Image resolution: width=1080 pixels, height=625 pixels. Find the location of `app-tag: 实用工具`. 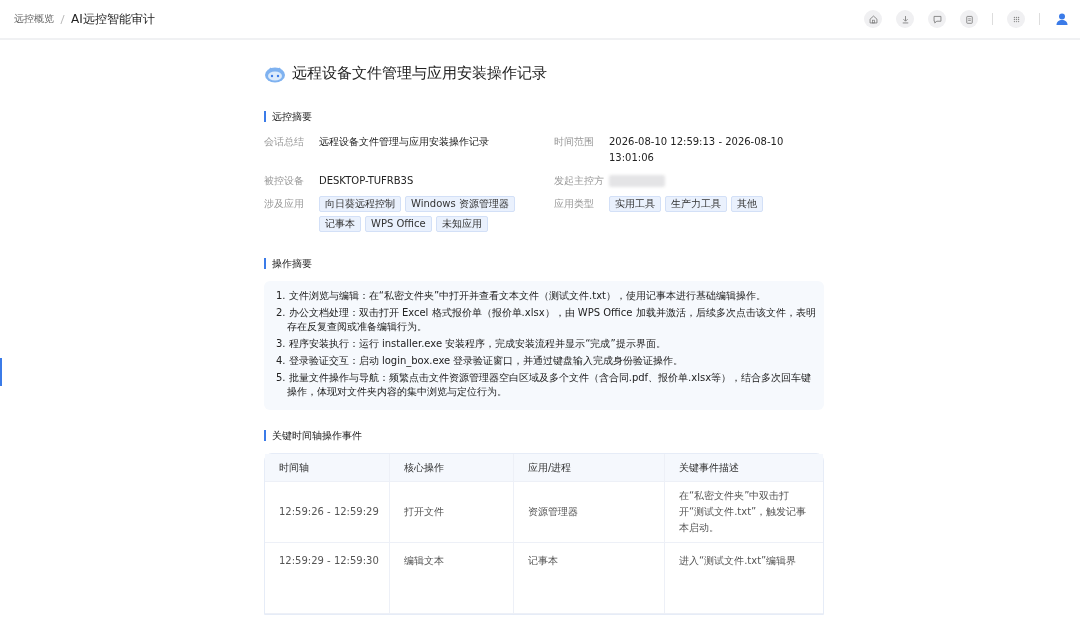

app-tag: 实用工具 is located at coordinates (635, 204).